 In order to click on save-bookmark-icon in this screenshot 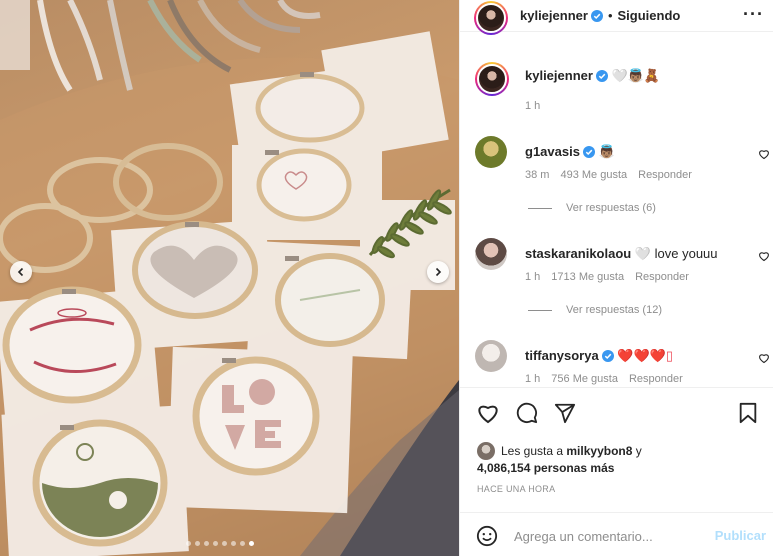, I will do `click(748, 413)`.